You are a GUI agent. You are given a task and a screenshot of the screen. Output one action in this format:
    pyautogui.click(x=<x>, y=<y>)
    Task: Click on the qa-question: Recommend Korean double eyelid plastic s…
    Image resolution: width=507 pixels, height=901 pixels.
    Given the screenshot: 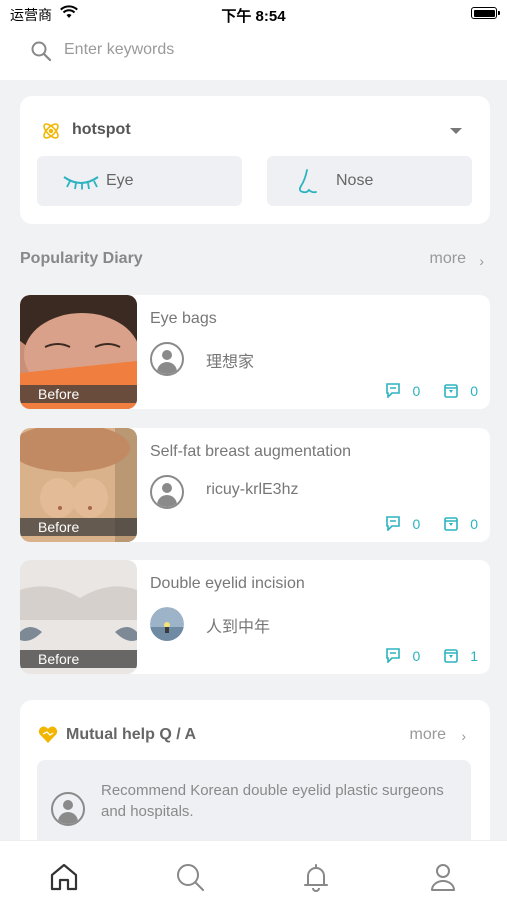 What is the action you would take?
    pyautogui.click(x=272, y=801)
    